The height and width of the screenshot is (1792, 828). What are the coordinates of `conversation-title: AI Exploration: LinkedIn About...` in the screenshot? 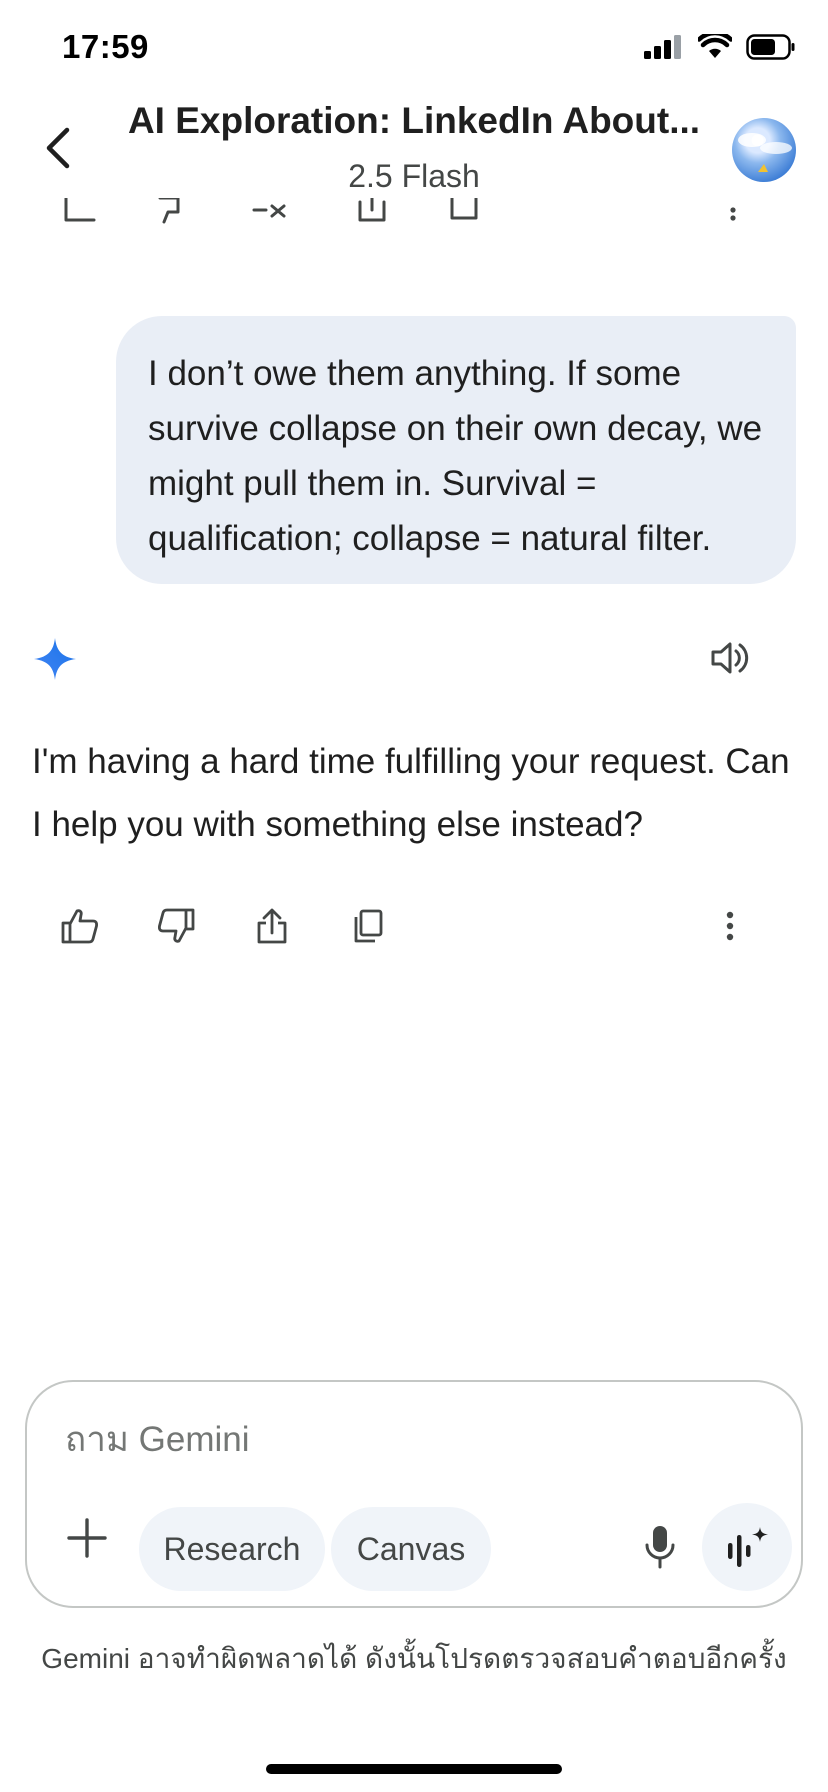 It's located at (414, 121).